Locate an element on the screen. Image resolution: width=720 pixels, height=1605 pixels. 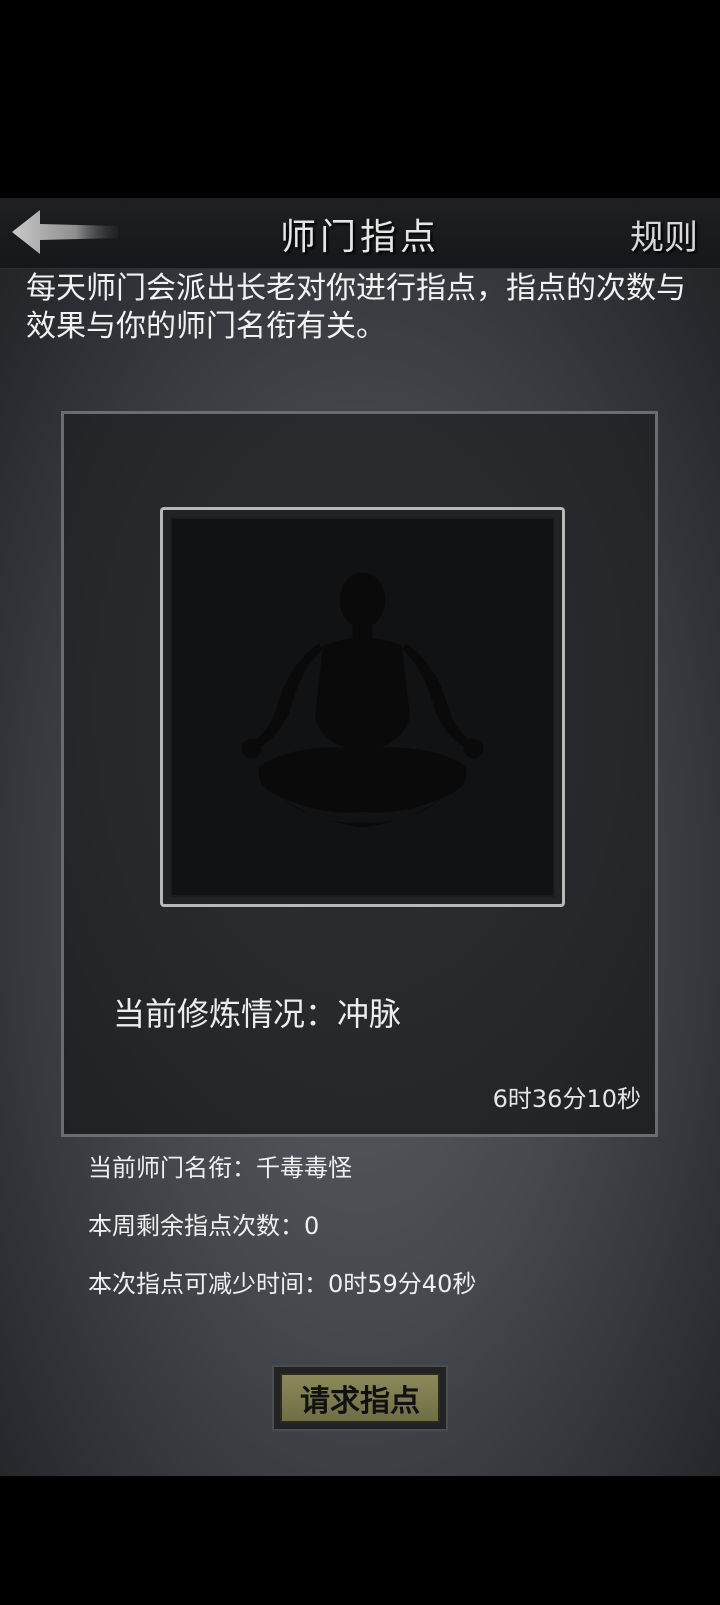
countdown-timer: 6时36分10秒 is located at coordinates (566, 1099).